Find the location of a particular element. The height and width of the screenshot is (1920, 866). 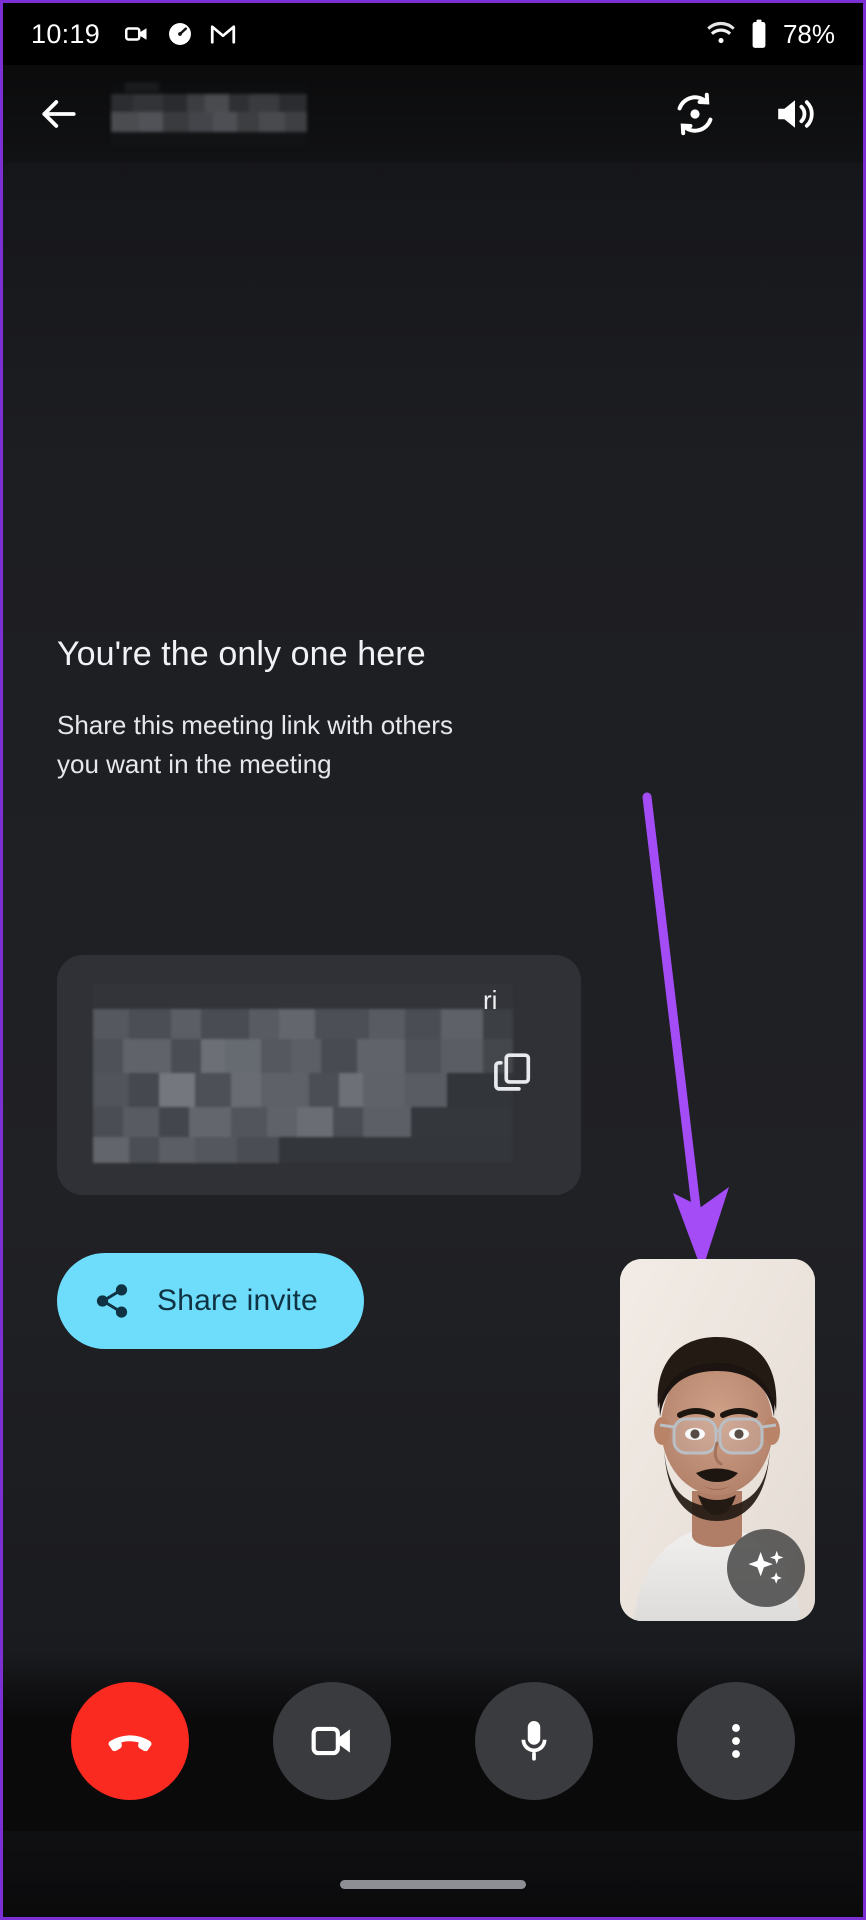

back-button is located at coordinates (59, 114).